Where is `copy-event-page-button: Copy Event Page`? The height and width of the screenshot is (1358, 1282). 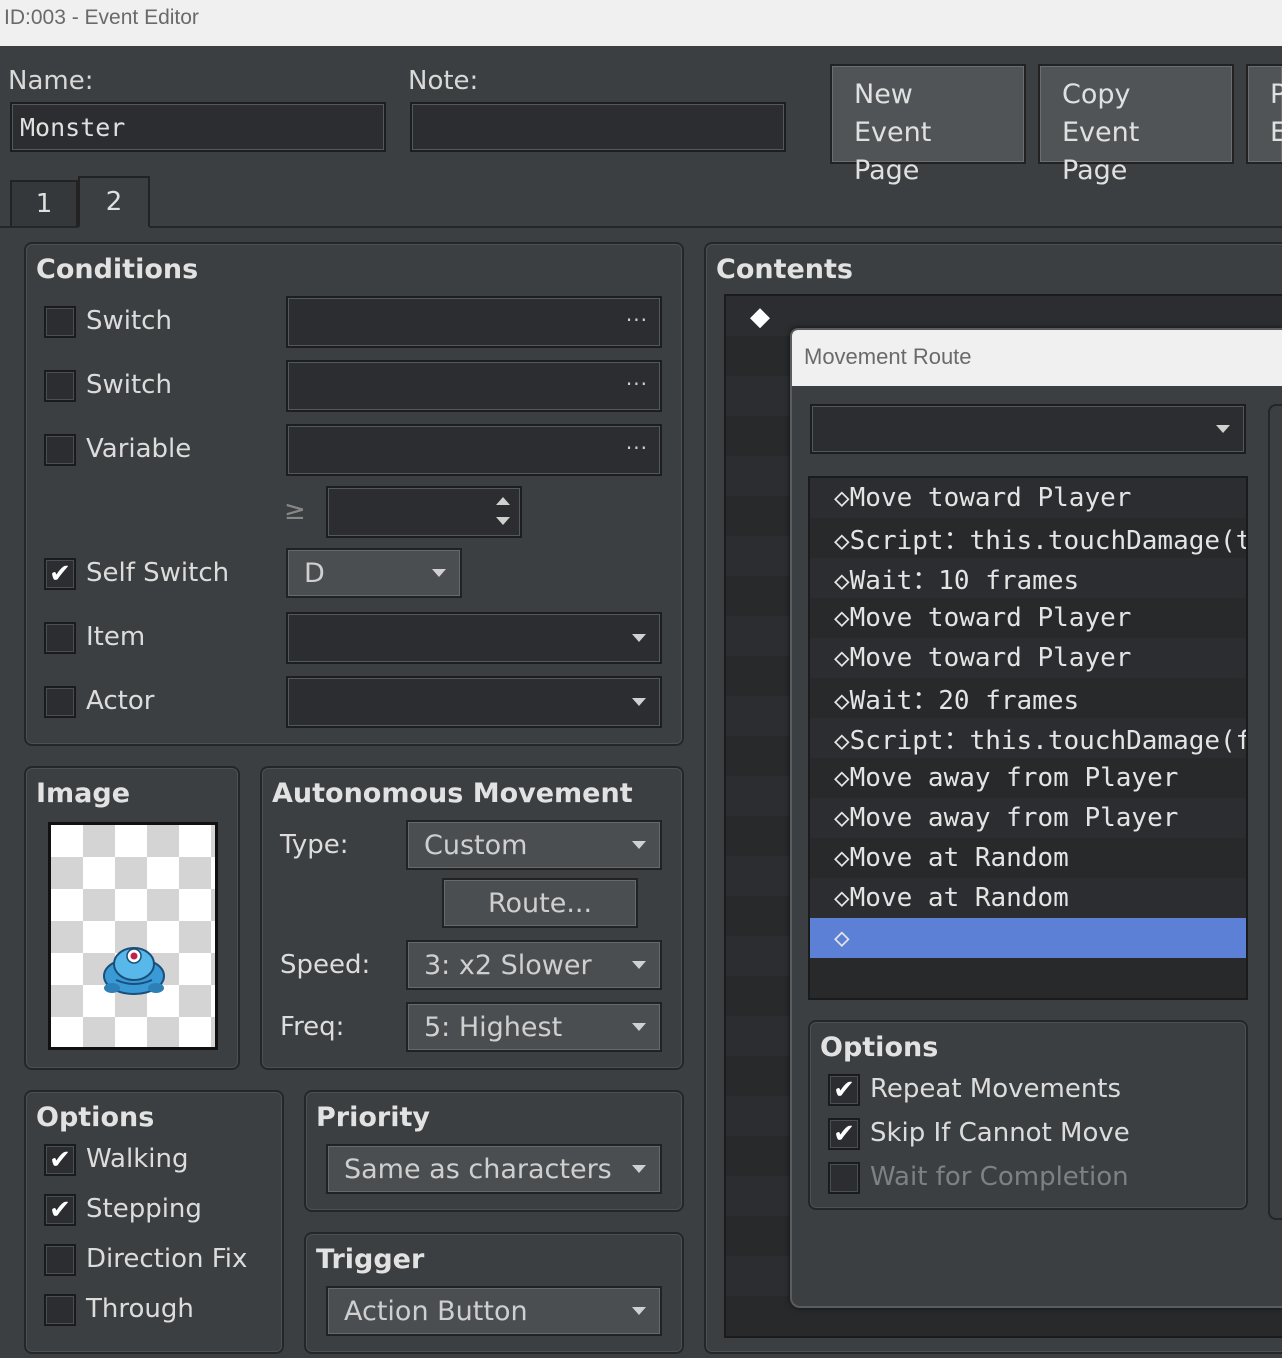 copy-event-page-button: Copy Event Page is located at coordinates (1136, 125).